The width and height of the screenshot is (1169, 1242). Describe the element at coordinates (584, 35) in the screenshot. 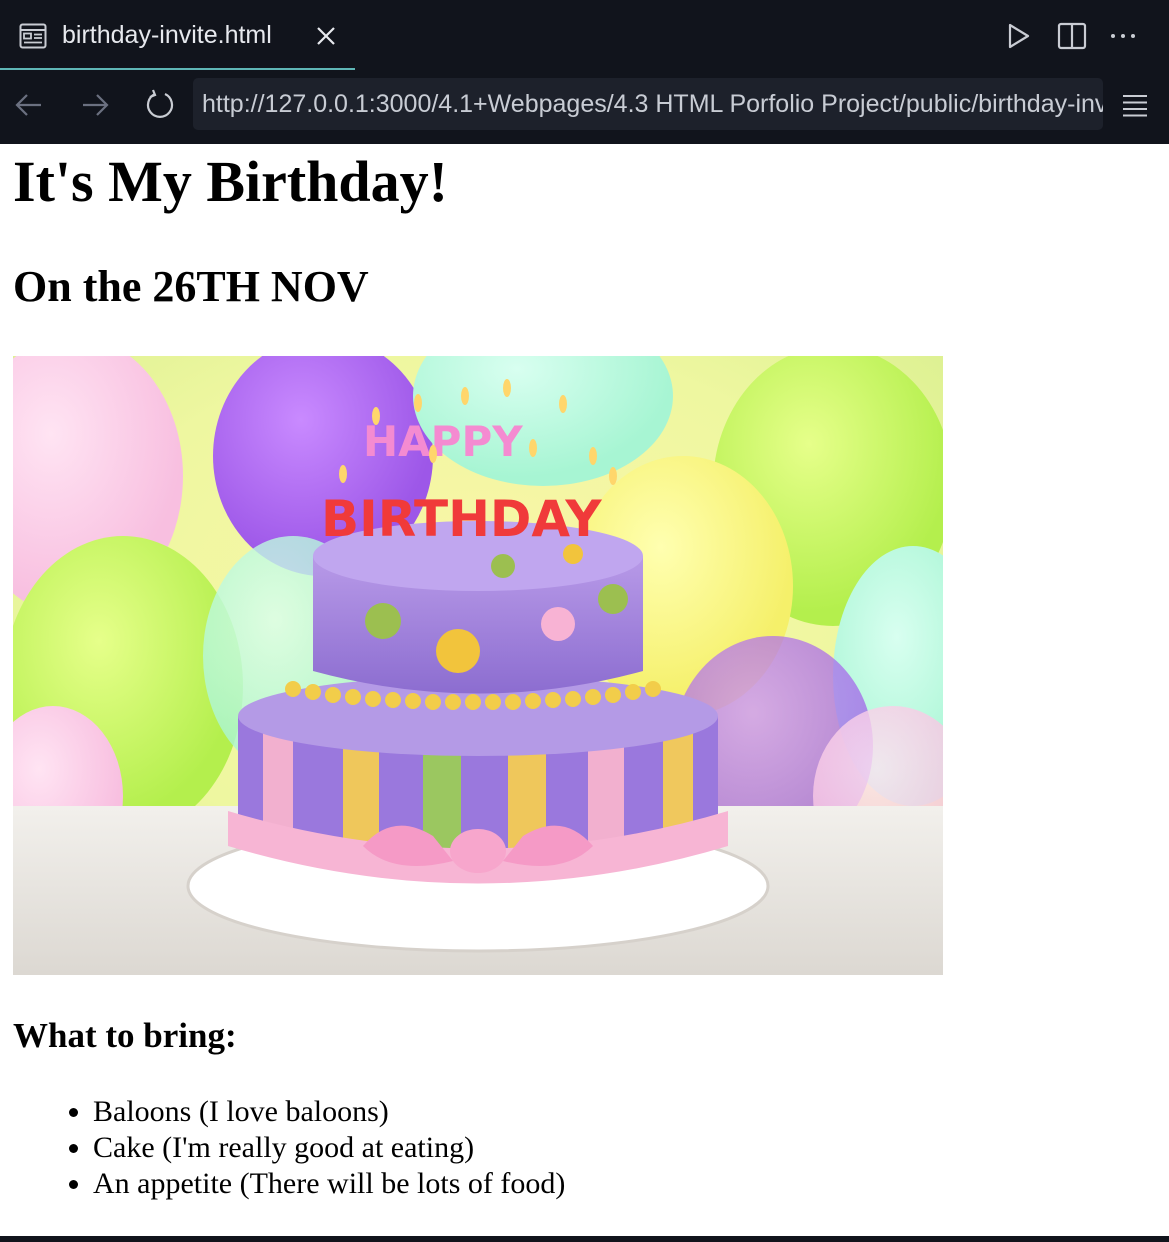

I see `editor-tab-bar: birthday-invite.html` at that location.